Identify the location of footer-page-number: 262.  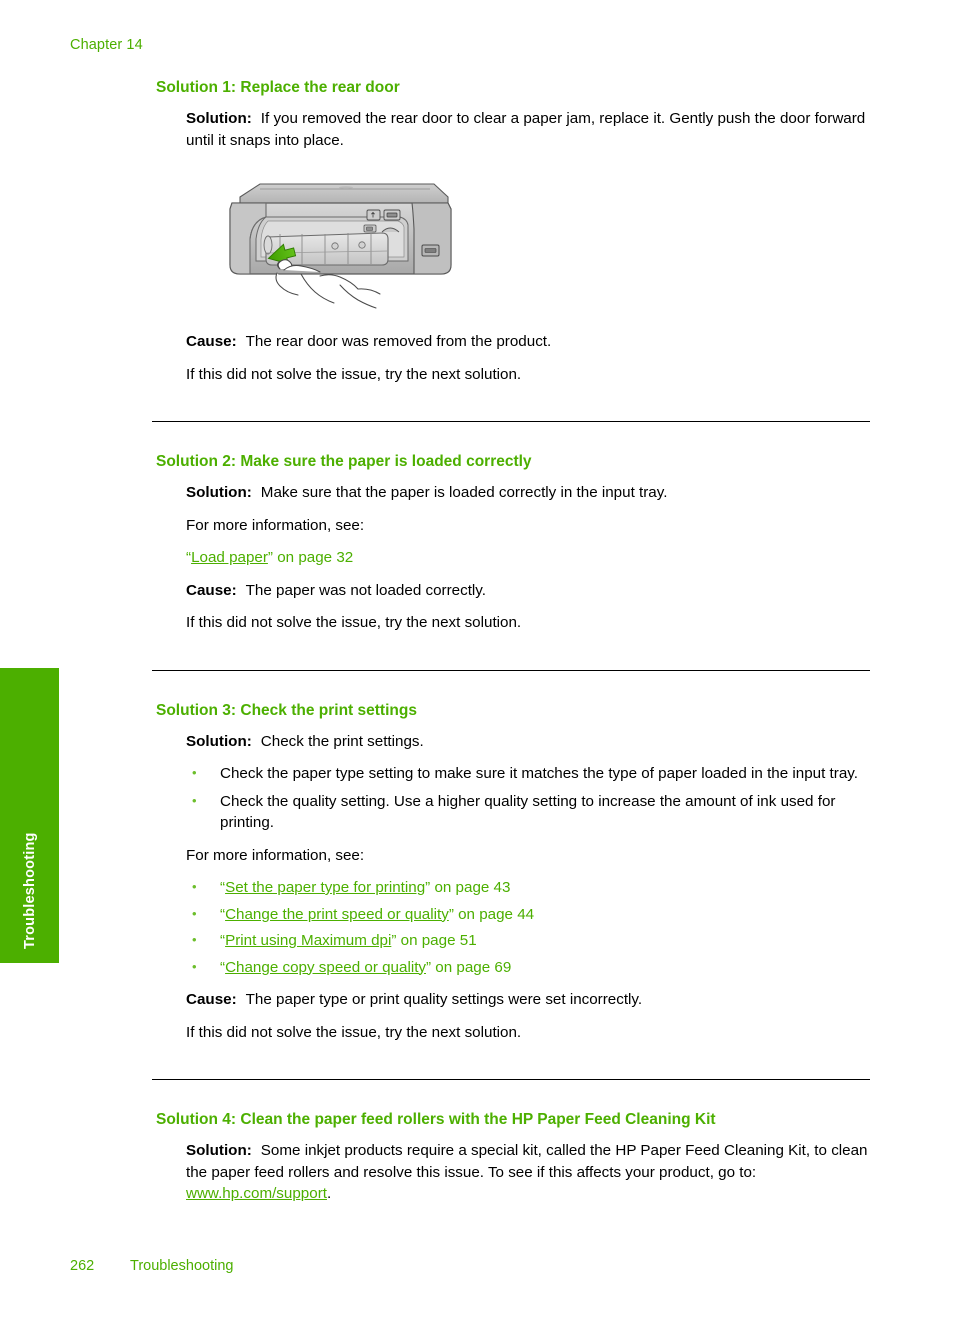
(82, 1266).